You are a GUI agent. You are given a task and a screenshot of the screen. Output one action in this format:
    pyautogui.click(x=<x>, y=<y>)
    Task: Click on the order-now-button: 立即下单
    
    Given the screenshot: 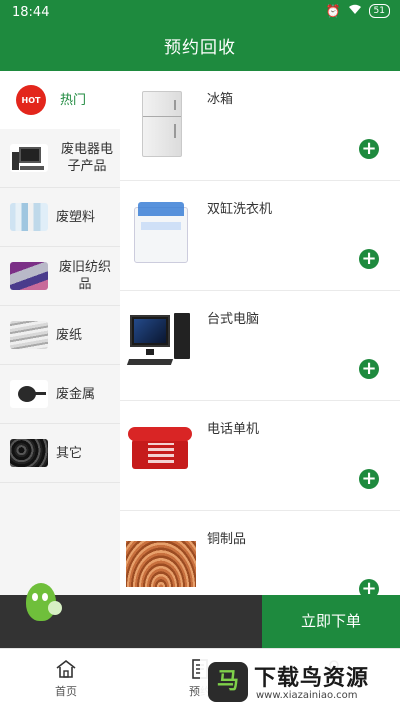 What is the action you would take?
    pyautogui.click(x=331, y=621)
    